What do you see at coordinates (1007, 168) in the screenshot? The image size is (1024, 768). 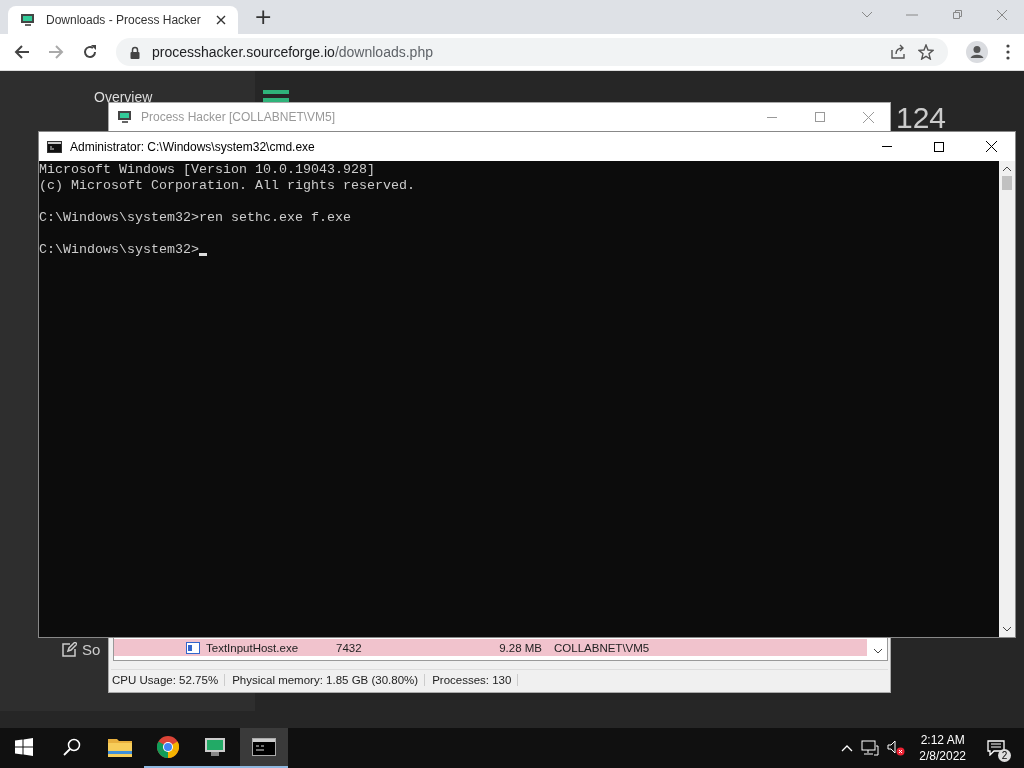 I see `scroll-up-icon` at bounding box center [1007, 168].